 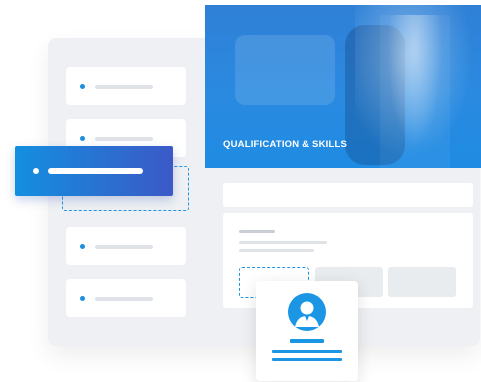 What do you see at coordinates (418, 86) in the screenshot?
I see `photo-highlight` at bounding box center [418, 86].